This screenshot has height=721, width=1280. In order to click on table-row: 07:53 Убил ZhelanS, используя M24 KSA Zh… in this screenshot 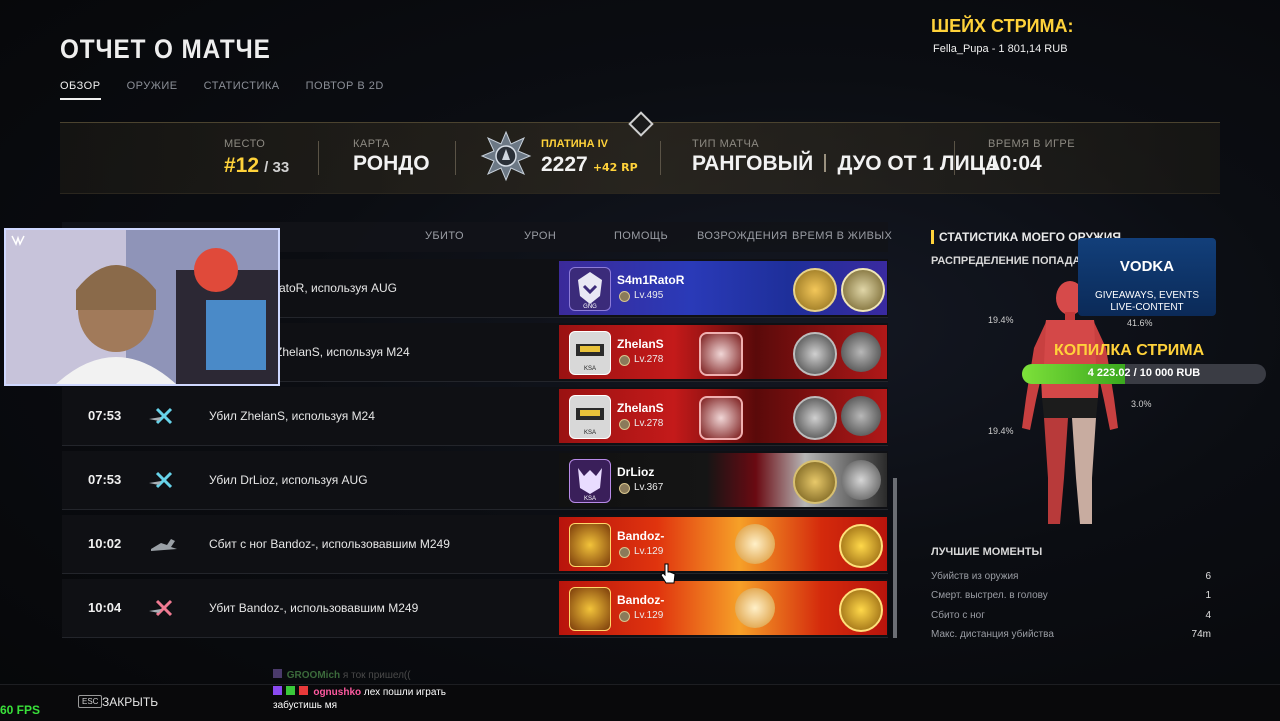, I will do `click(475, 416)`.